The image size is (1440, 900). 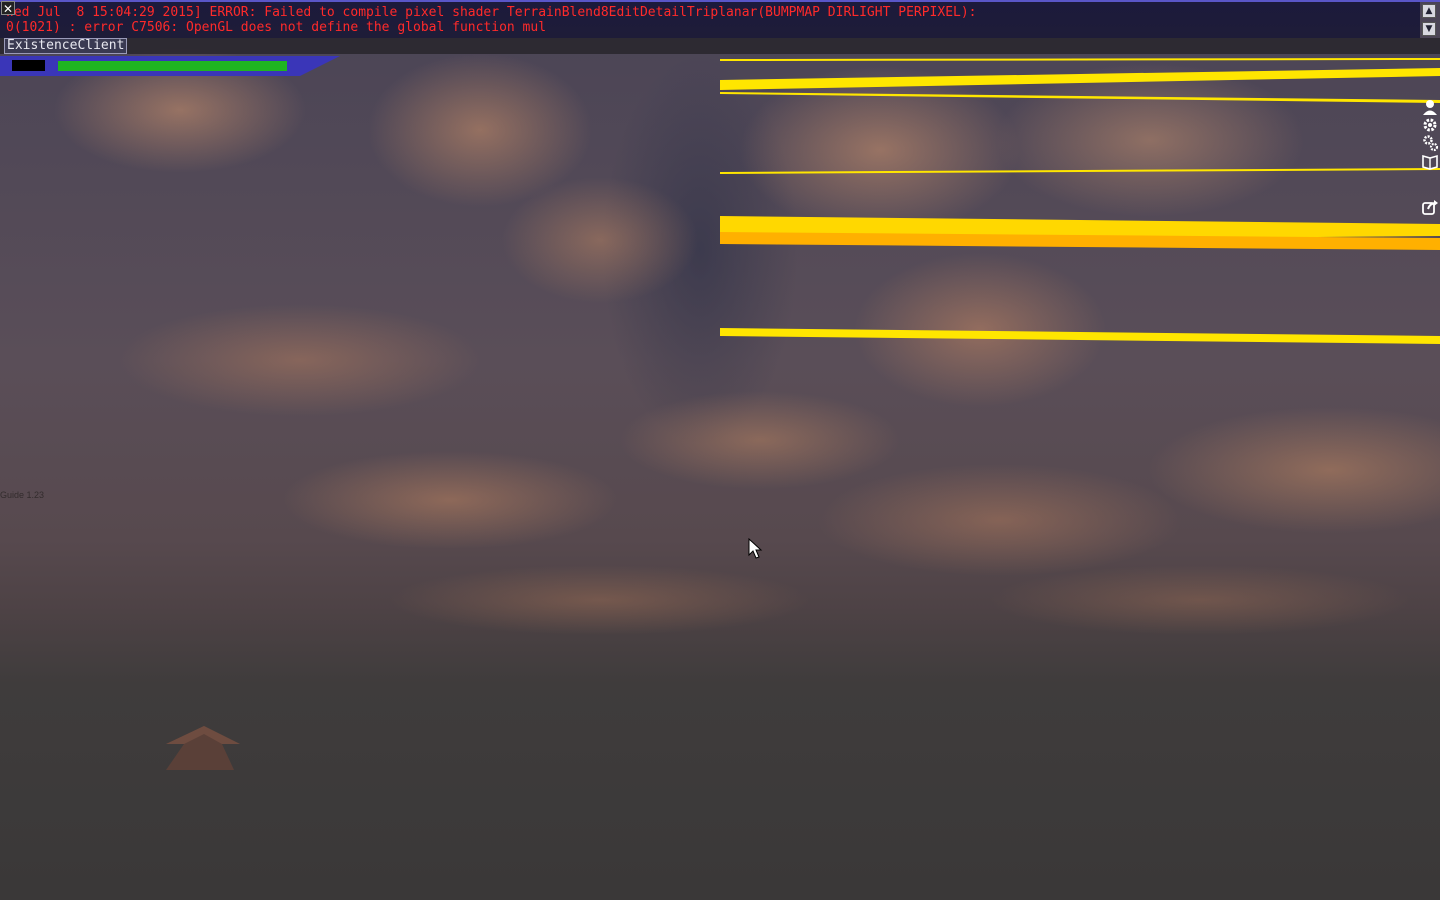 I want to click on scroll-down-icon: ▼, so click(x=1429, y=29).